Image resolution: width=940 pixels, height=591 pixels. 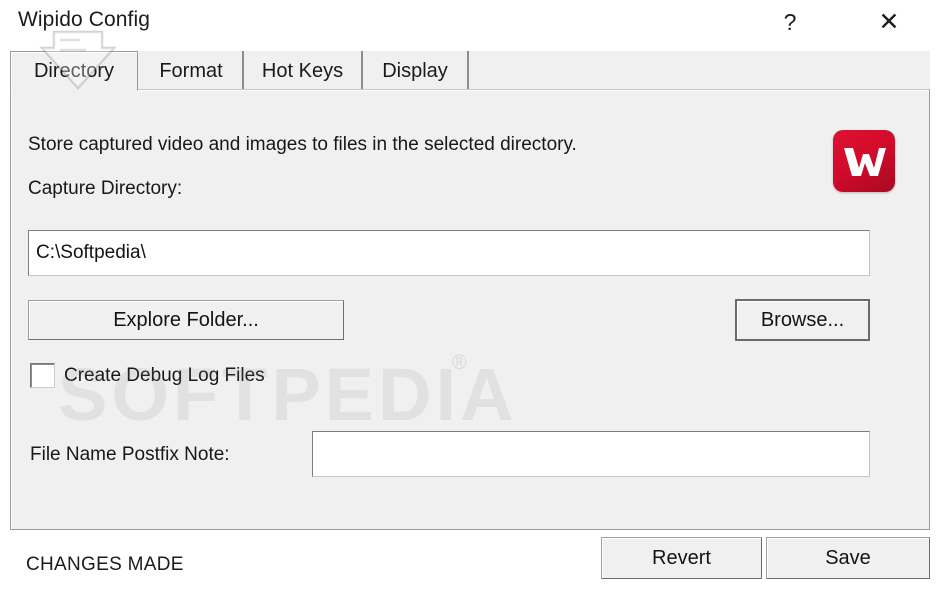 I want to click on wipido-logo-icon, so click(x=864, y=161).